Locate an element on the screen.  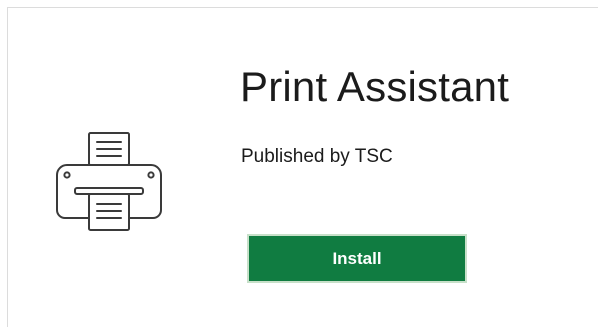
app-title: Print Assistant is located at coordinates (375, 86).